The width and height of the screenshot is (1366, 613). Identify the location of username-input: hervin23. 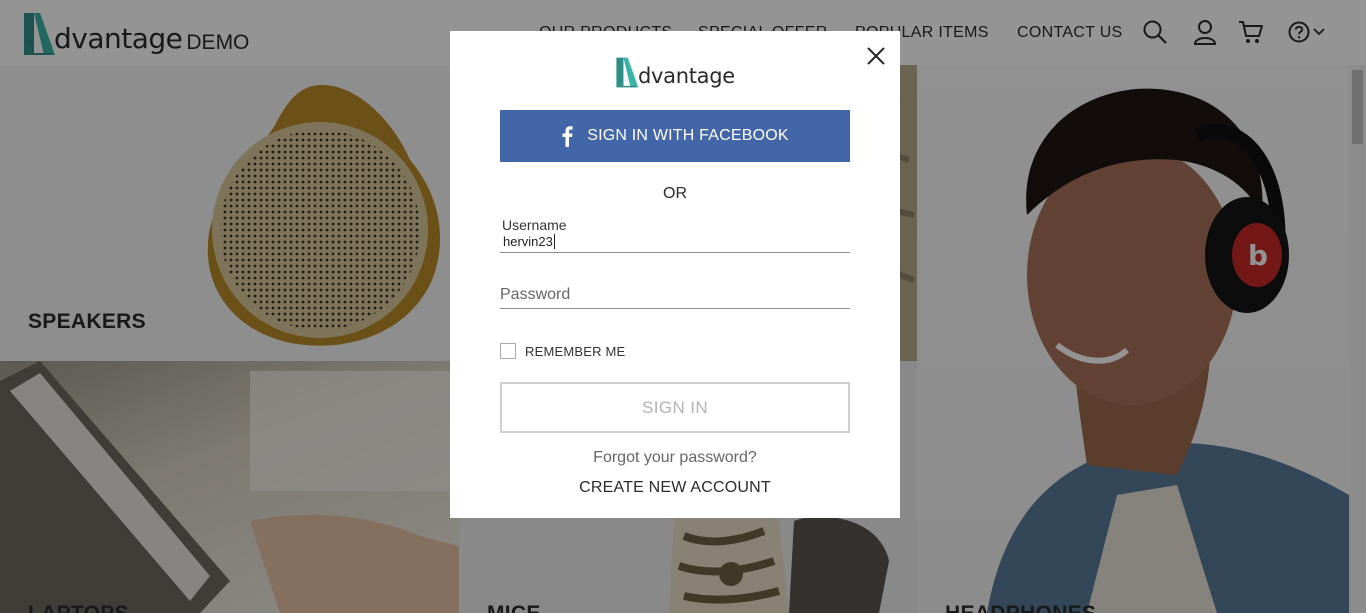
(529, 241).